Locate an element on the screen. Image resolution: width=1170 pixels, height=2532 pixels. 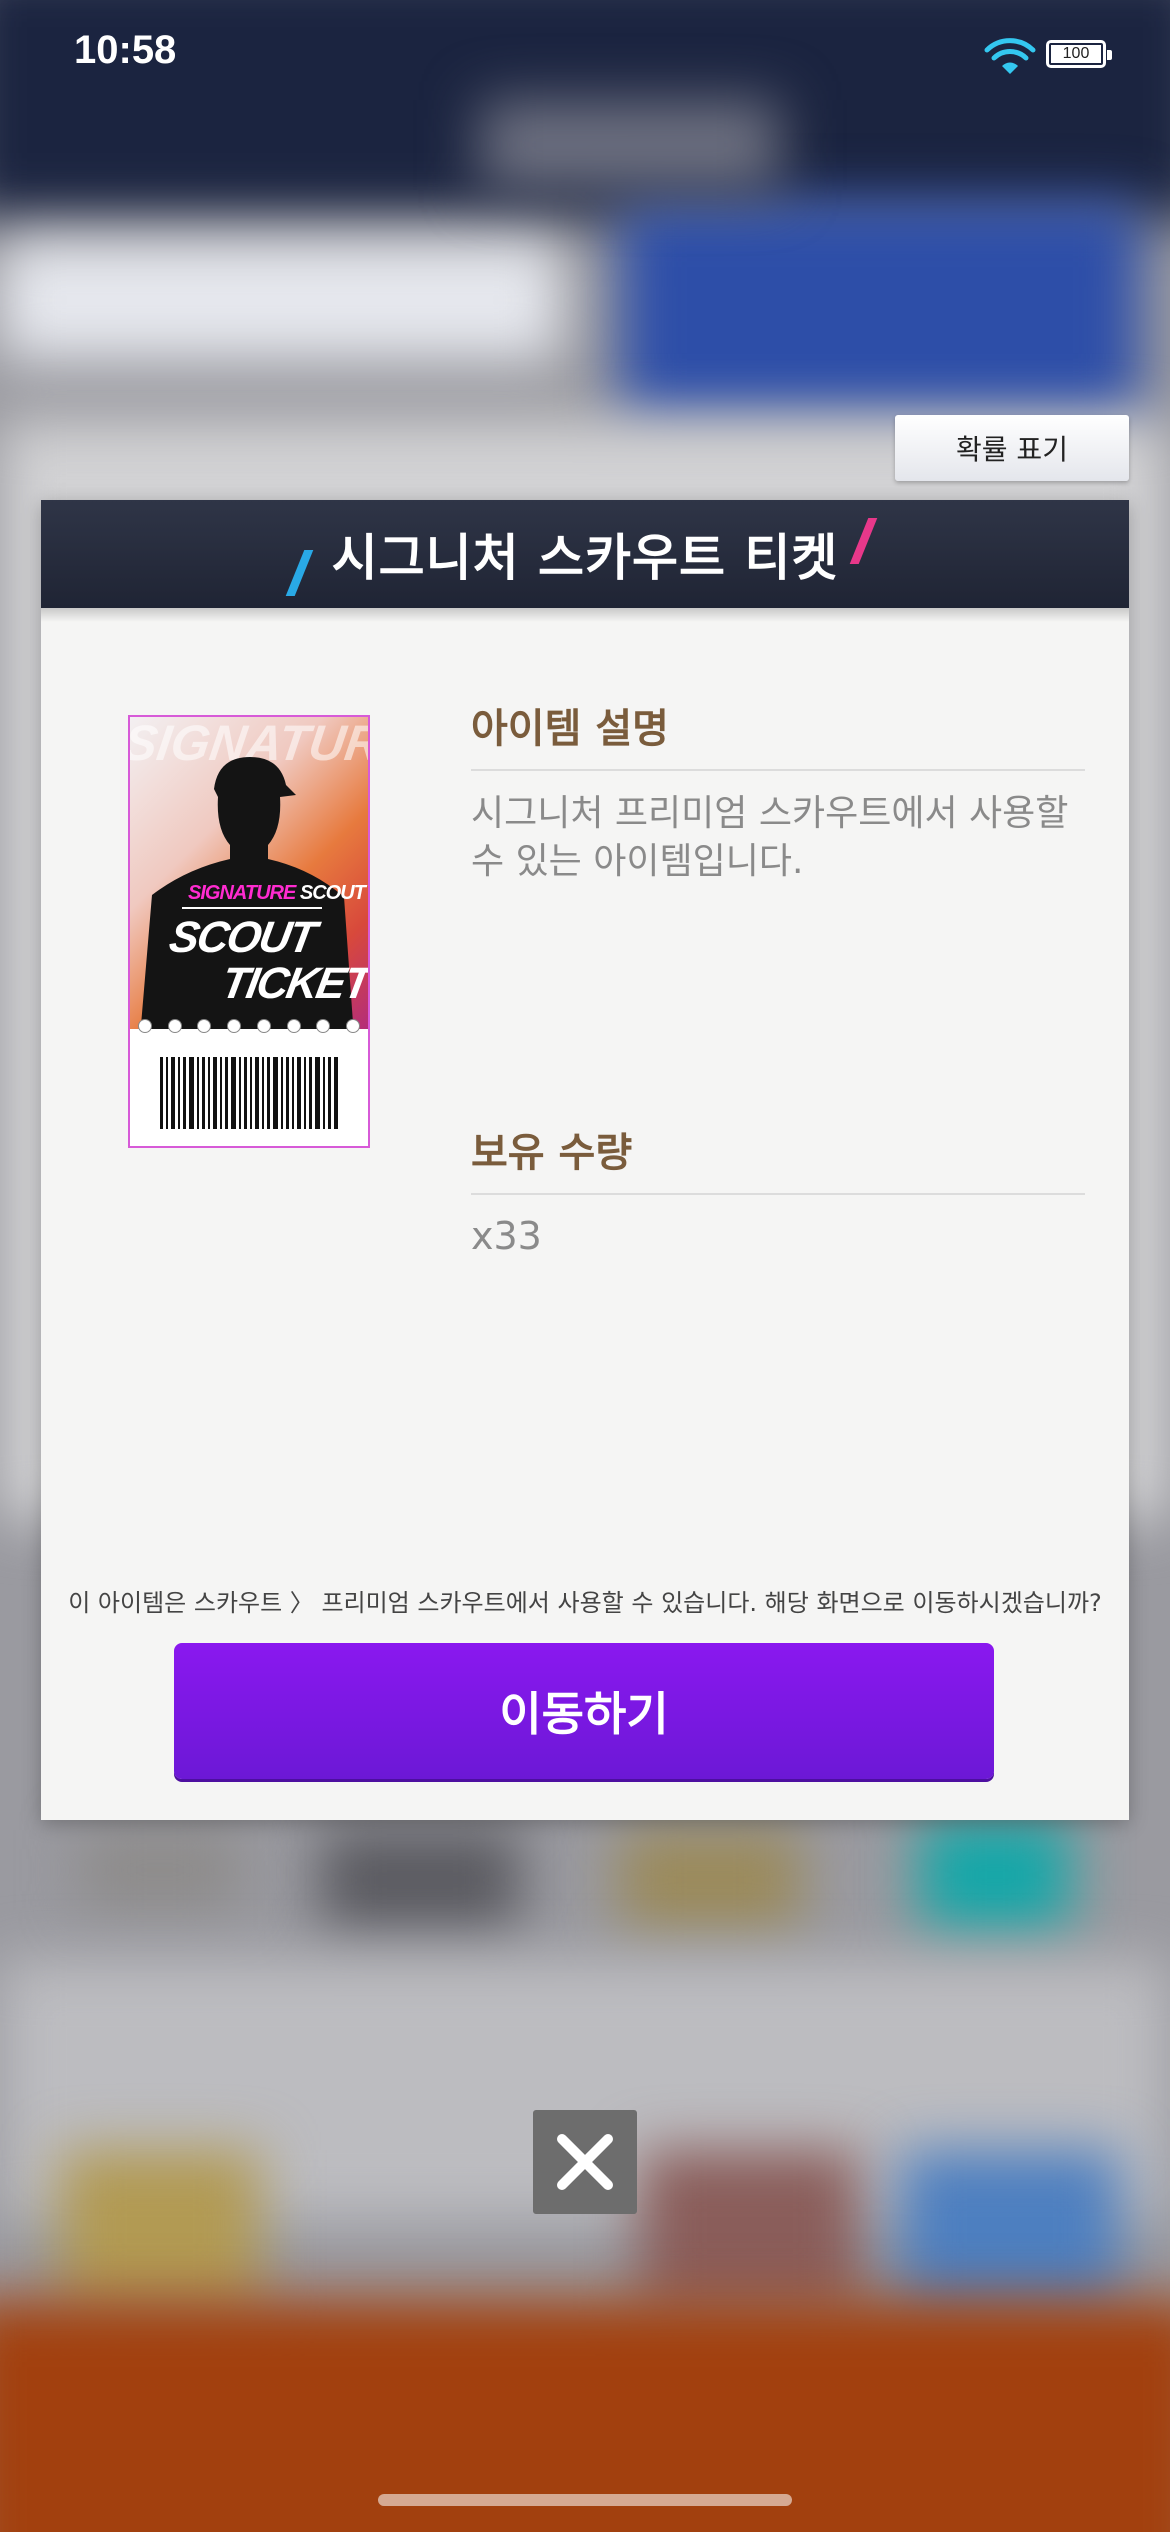
close-icon is located at coordinates (585, 2162).